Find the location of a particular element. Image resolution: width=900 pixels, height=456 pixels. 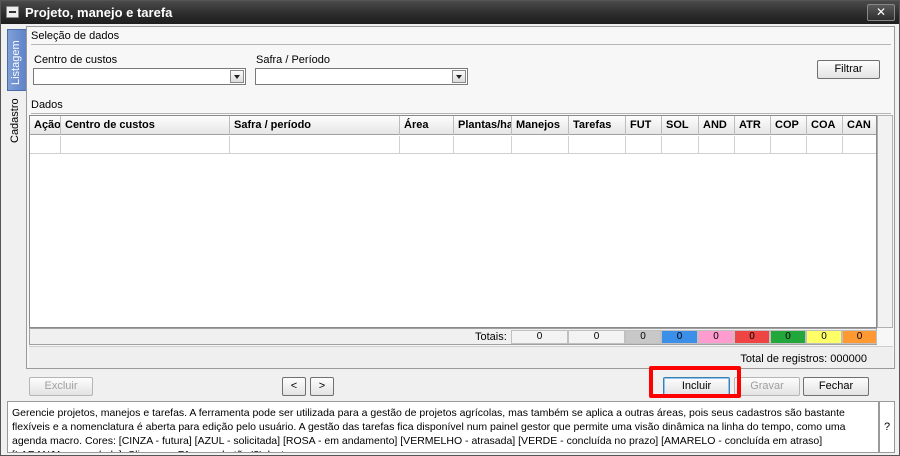

totals-row: Totais: 0 0 0 0 0 0 0 0 0 is located at coordinates (453, 336).